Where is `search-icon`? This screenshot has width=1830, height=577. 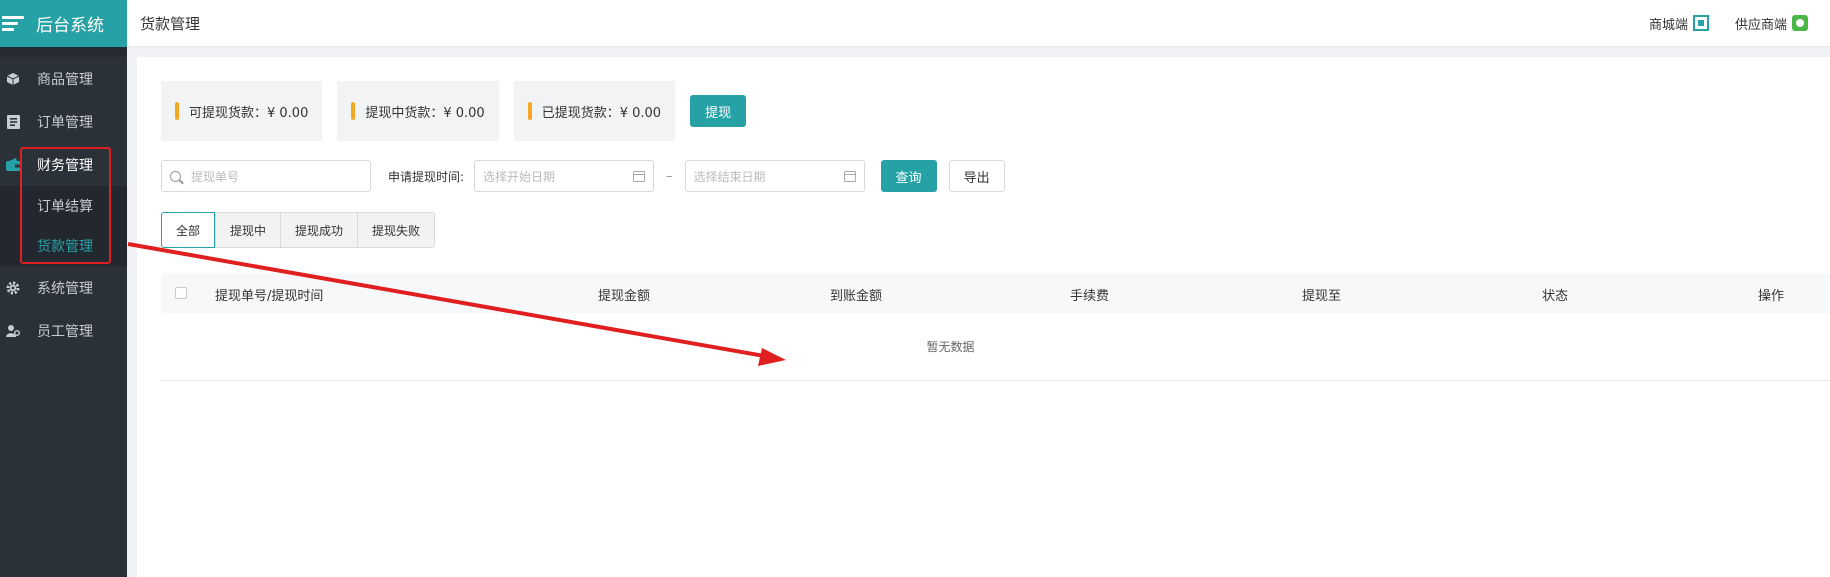
search-icon is located at coordinates (175, 176).